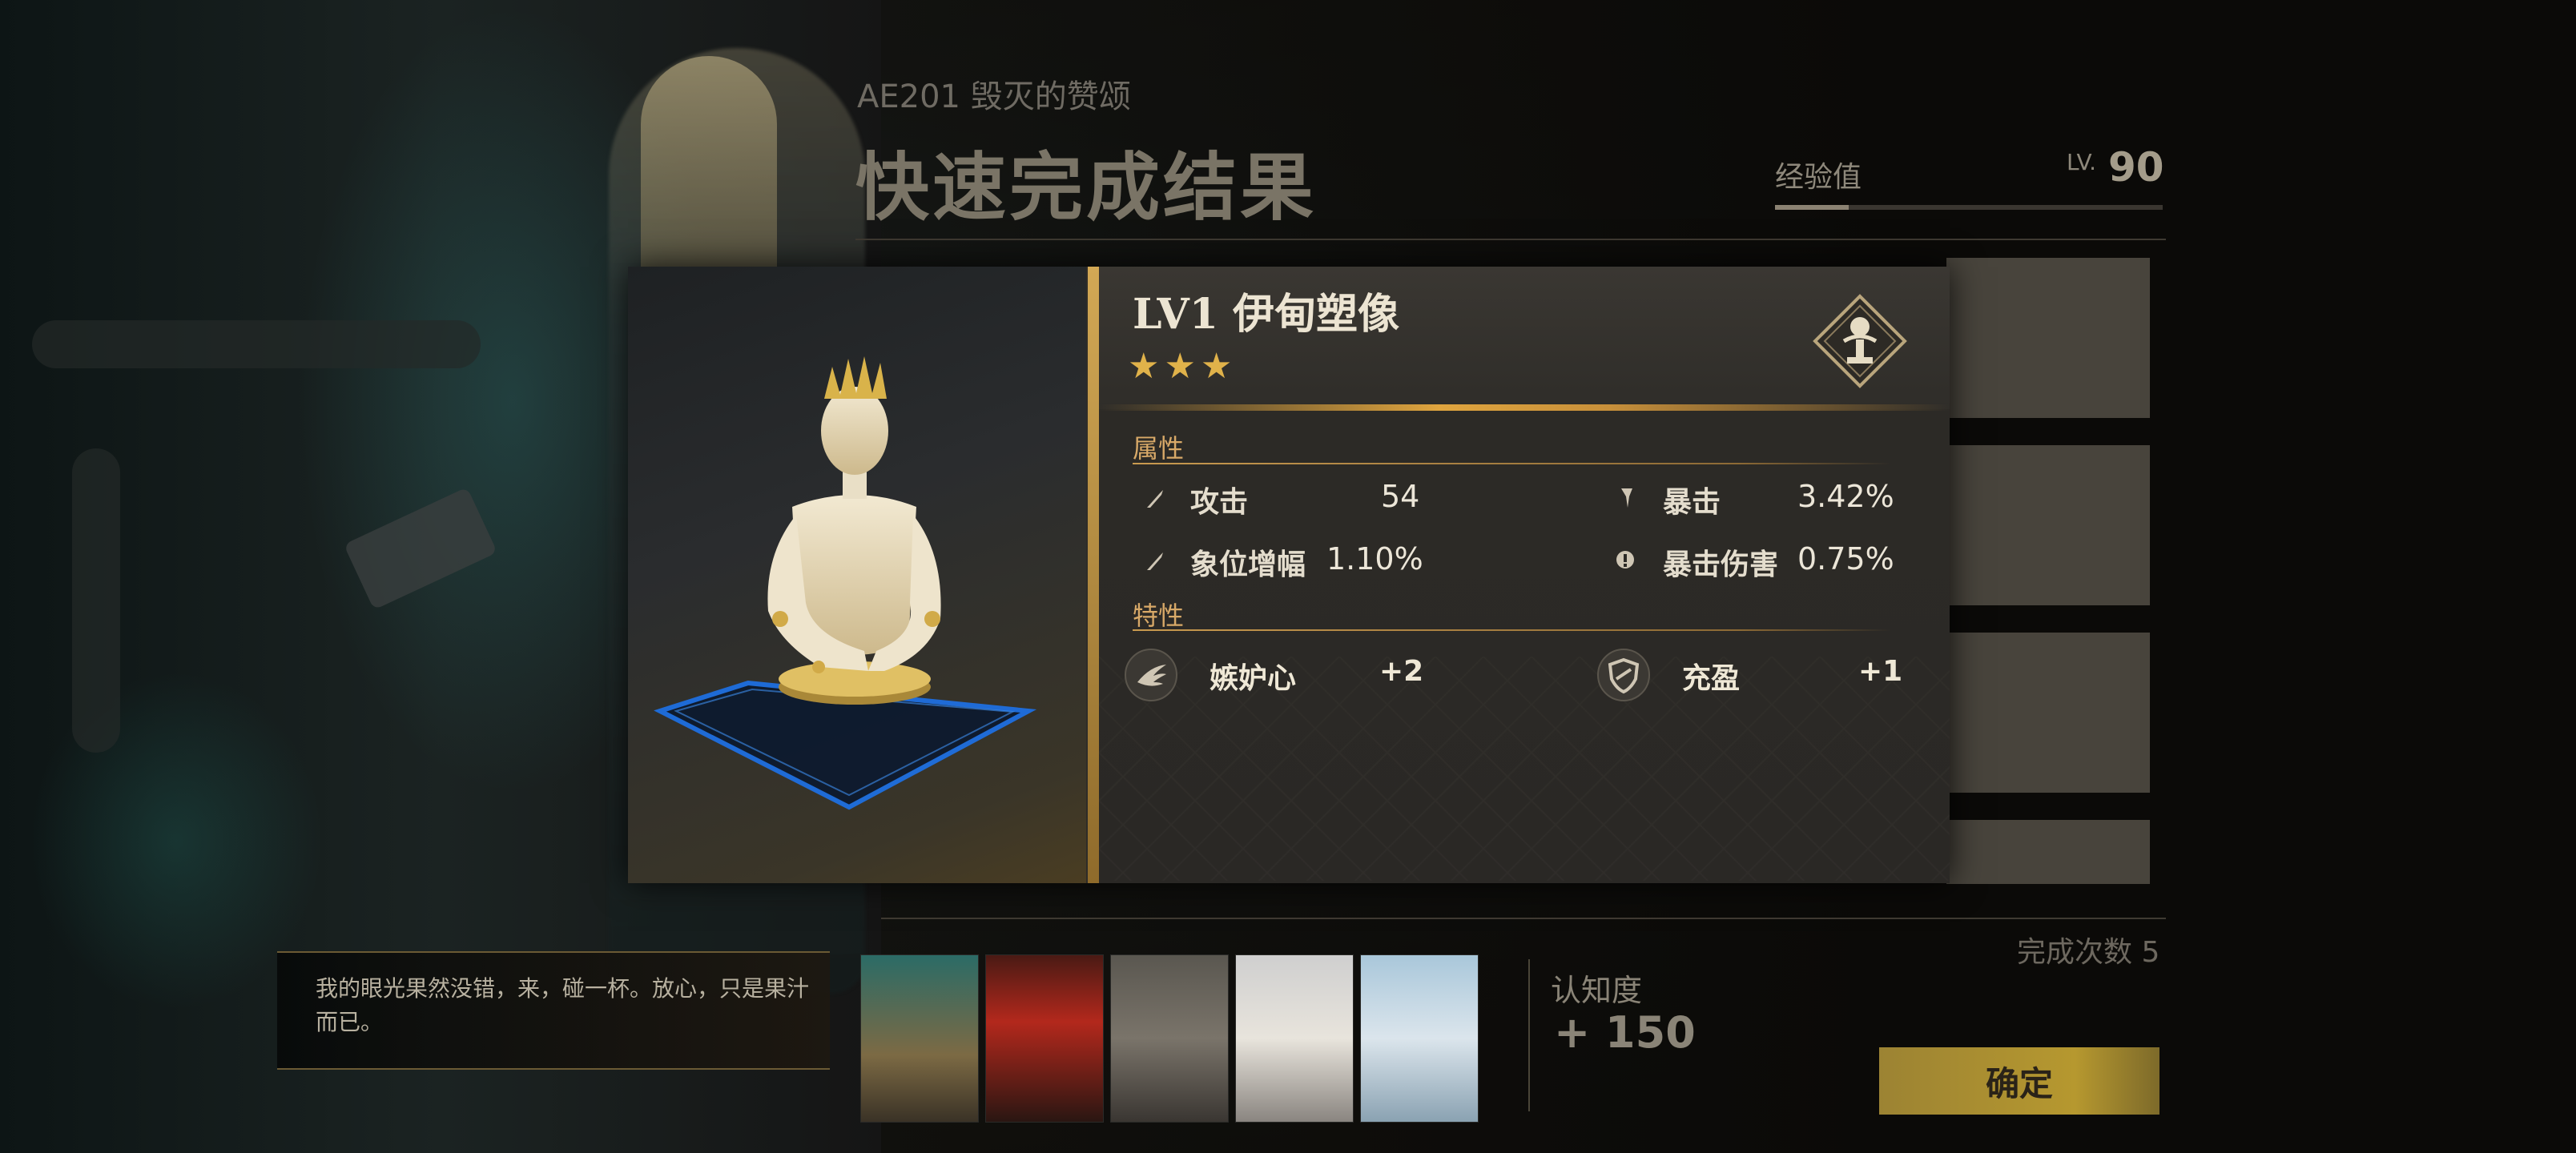  Describe the element at coordinates (1625, 560) in the screenshot. I see `crit-damage-icon` at that location.